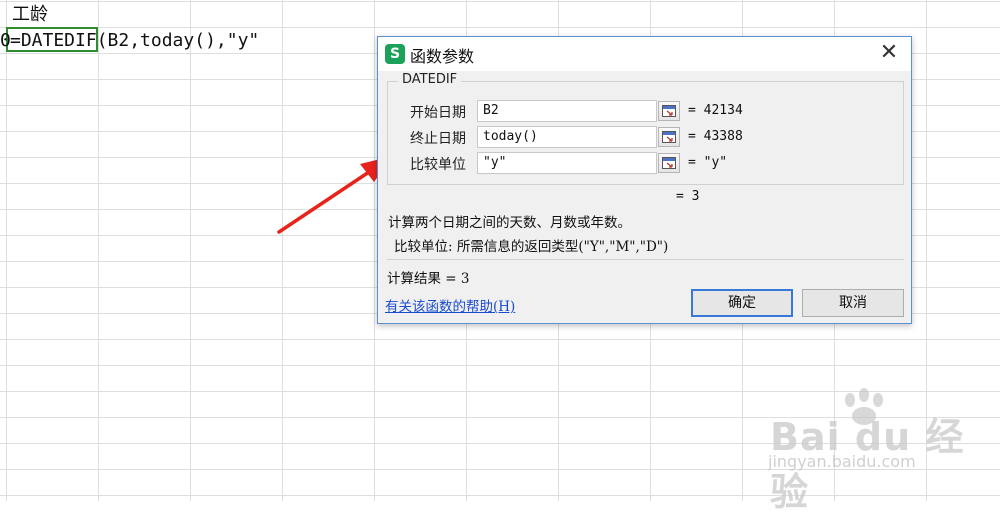 This screenshot has height=516, width=1000. I want to click on param-label: 终止日期, so click(438, 139).